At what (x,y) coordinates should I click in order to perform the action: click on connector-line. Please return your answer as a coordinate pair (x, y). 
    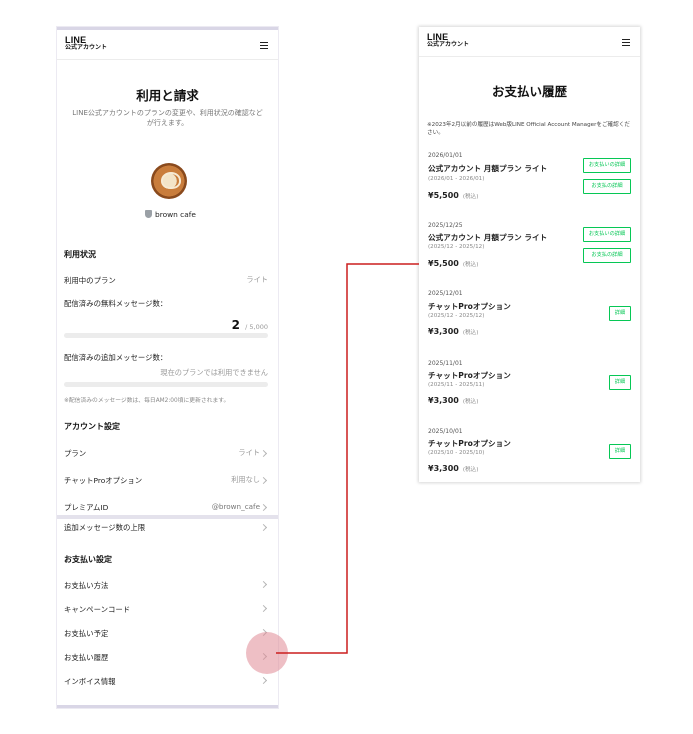
    Looking at the image, I should click on (347, 458).